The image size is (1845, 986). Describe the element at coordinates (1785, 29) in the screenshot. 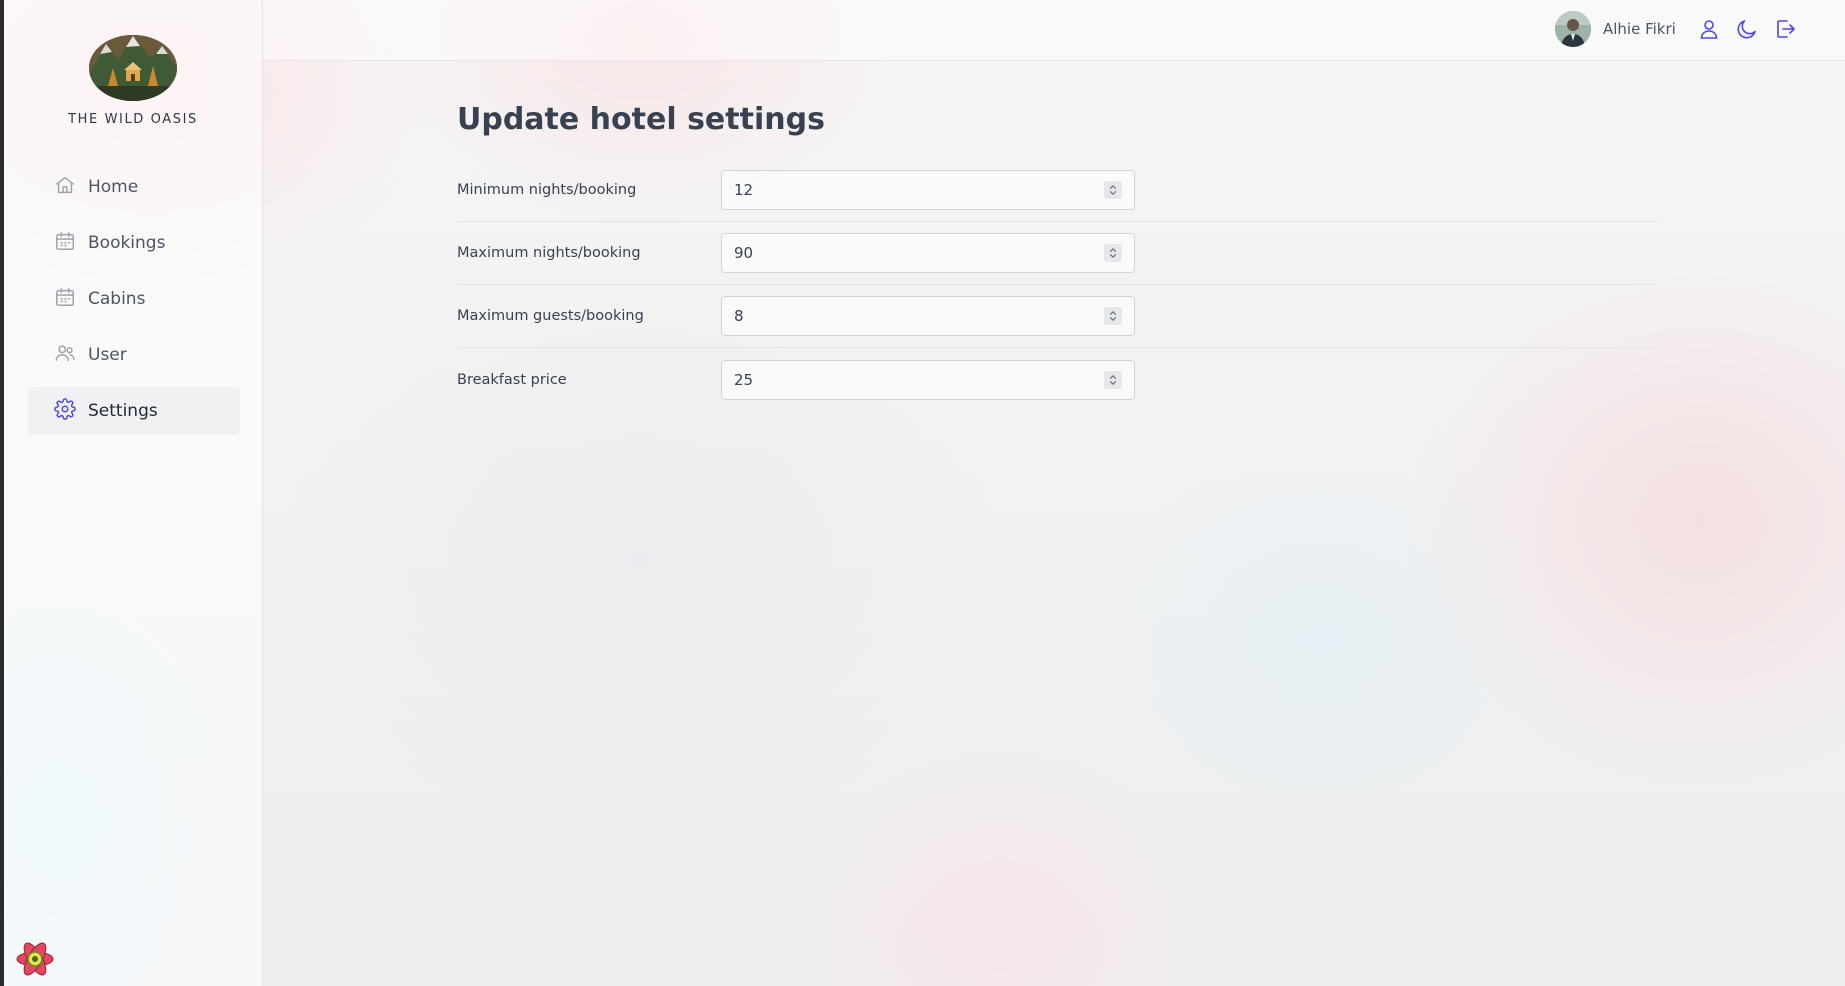

I see `logout-icon` at that location.